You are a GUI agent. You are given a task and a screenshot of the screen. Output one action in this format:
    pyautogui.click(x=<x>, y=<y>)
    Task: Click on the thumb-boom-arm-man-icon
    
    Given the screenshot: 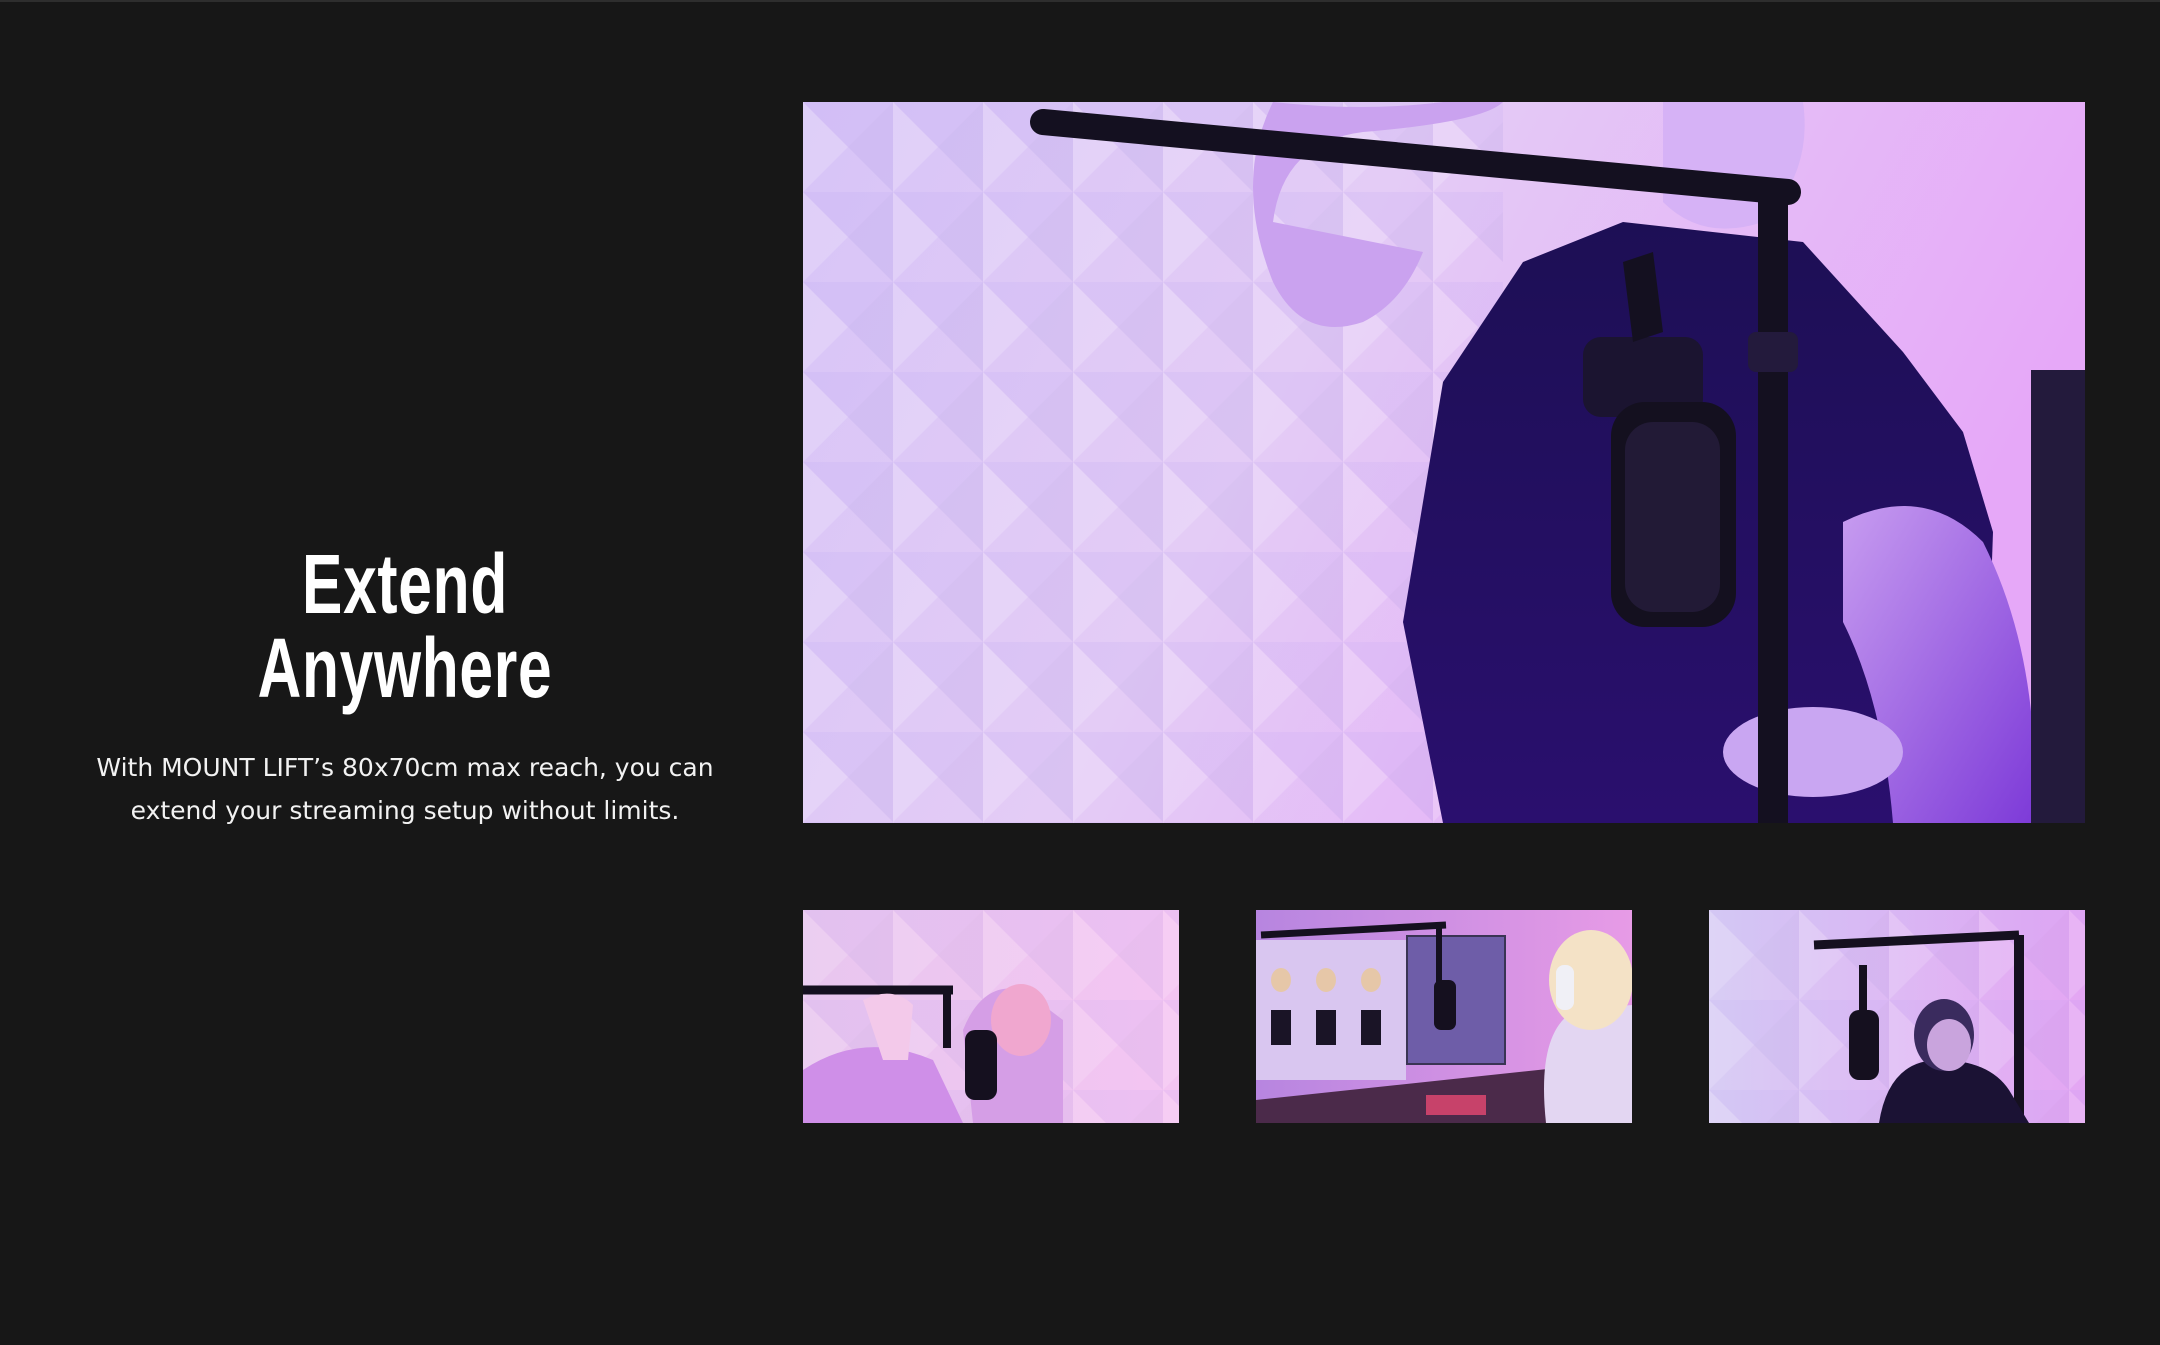 What is the action you would take?
    pyautogui.click(x=1897, y=1016)
    